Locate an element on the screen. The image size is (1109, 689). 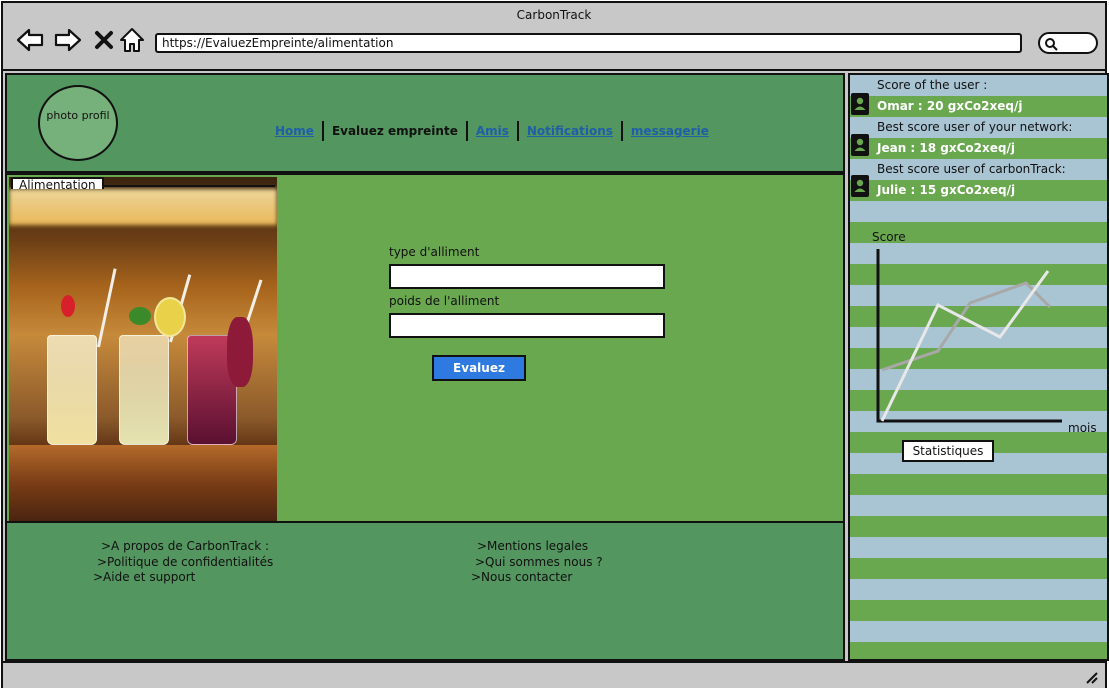
network-best-value: Jean : 18 gxCo2xeq/j is located at coordinates (946, 148).